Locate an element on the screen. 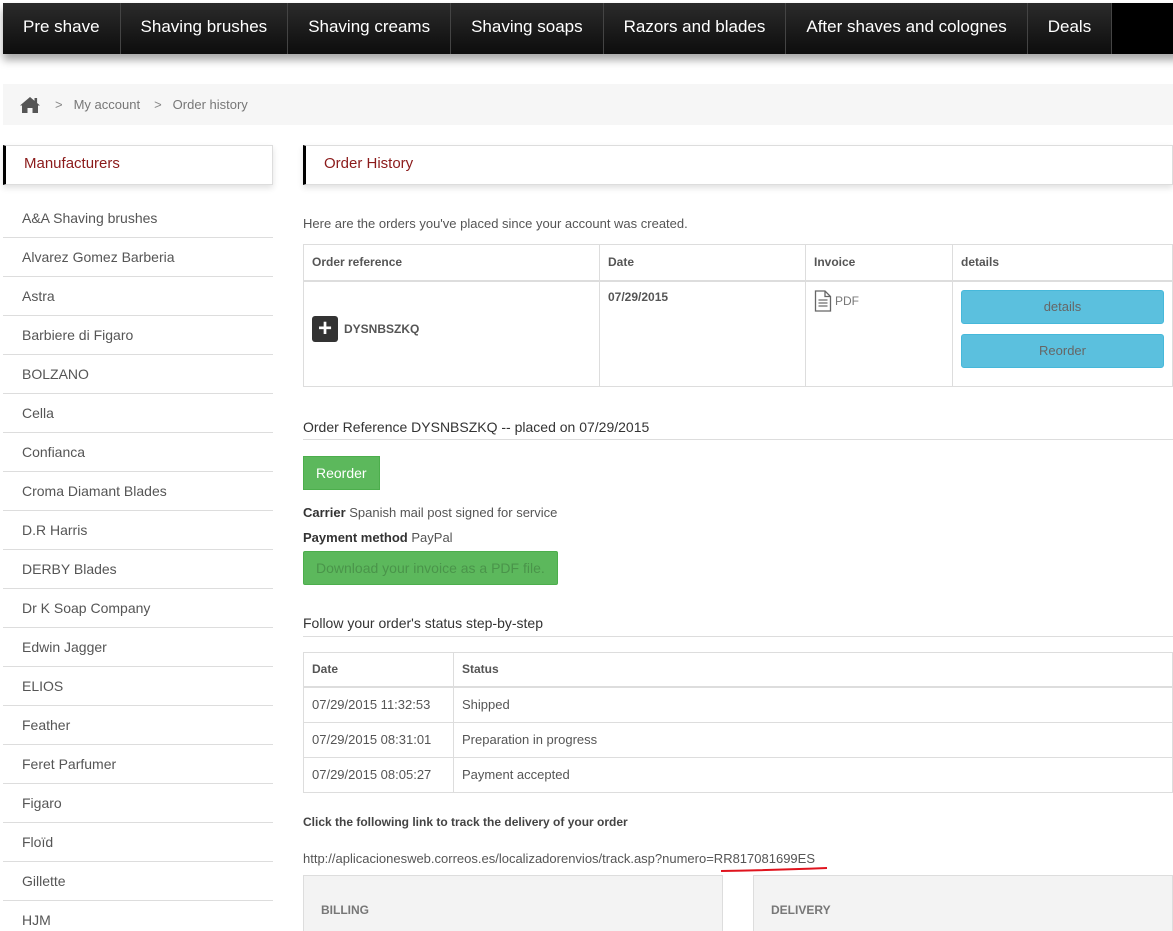 The image size is (1173, 931). manufacturer-item: A&A Shaving brushes is located at coordinates (138, 218).